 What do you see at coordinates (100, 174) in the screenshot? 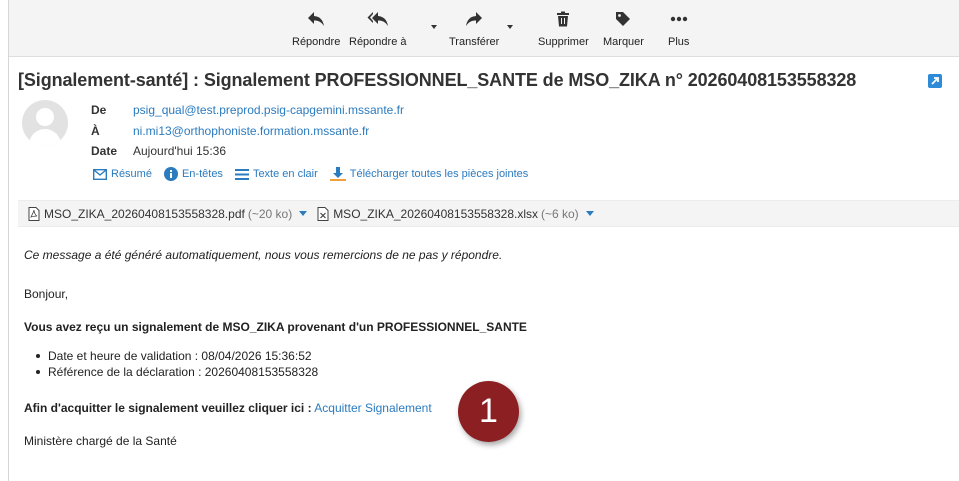
I see `envelope-icon` at bounding box center [100, 174].